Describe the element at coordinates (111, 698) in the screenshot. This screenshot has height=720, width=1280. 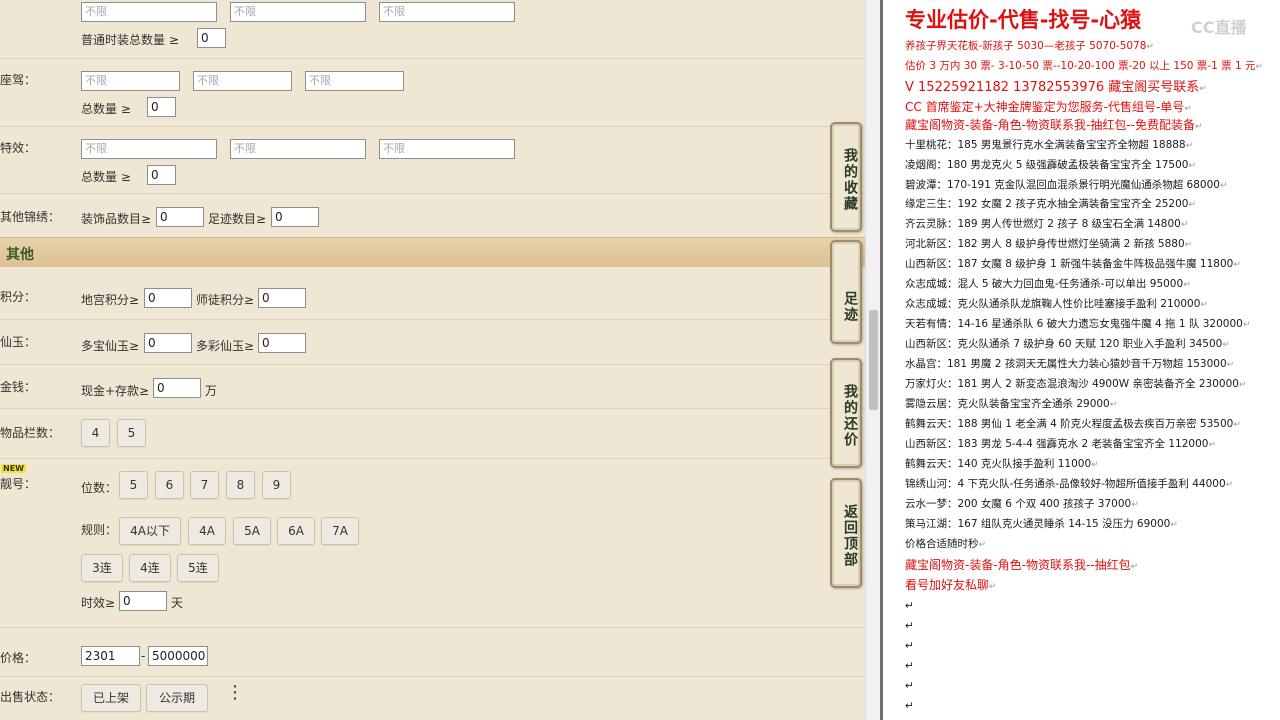
I see `status-listed-button: 已上架` at that location.